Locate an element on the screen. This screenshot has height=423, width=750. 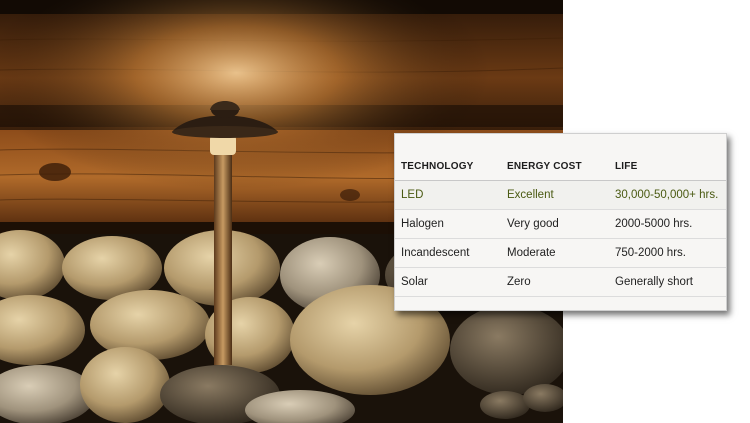
header-energy-cost: ENERGY COST is located at coordinates (555, 166).